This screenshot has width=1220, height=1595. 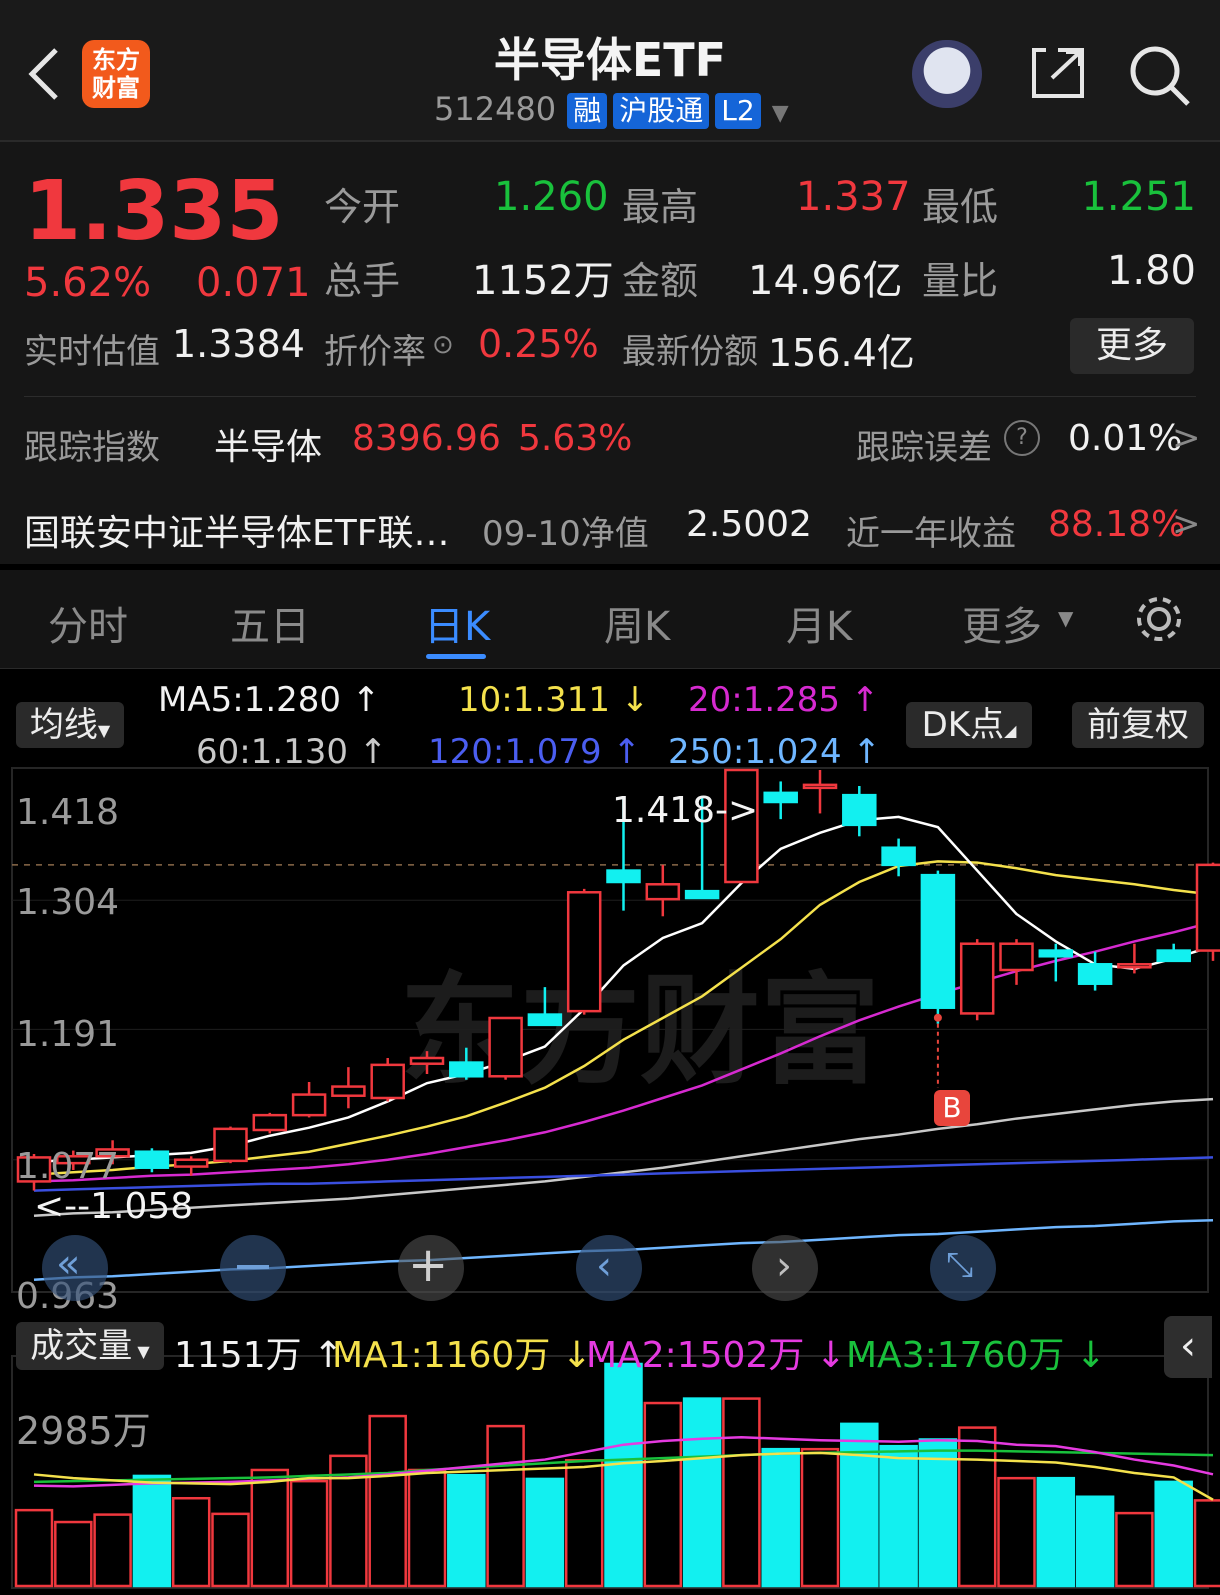 I want to click on vol-ma1: MA1:1160万 ↓, so click(x=462, y=1352).